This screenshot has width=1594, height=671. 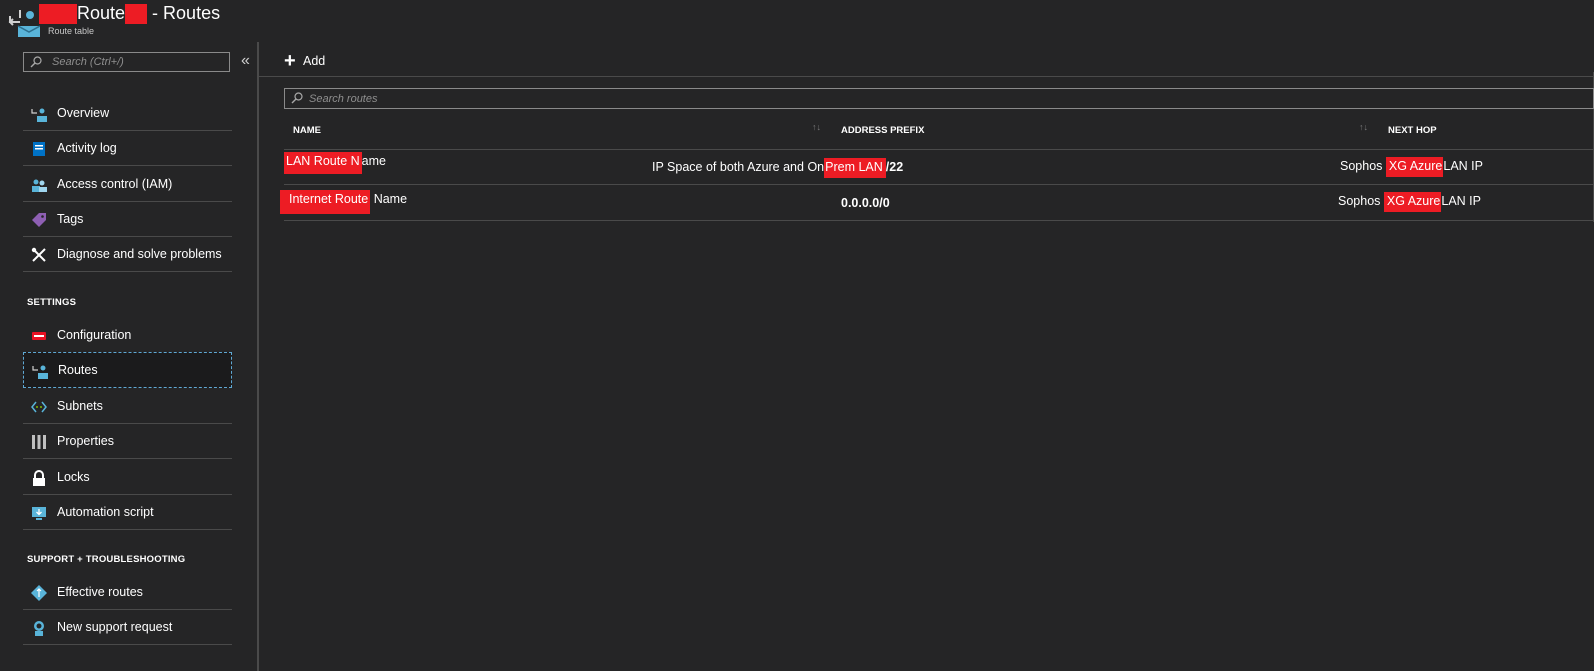 I want to click on title-routes-text: - Routes, so click(x=184, y=13).